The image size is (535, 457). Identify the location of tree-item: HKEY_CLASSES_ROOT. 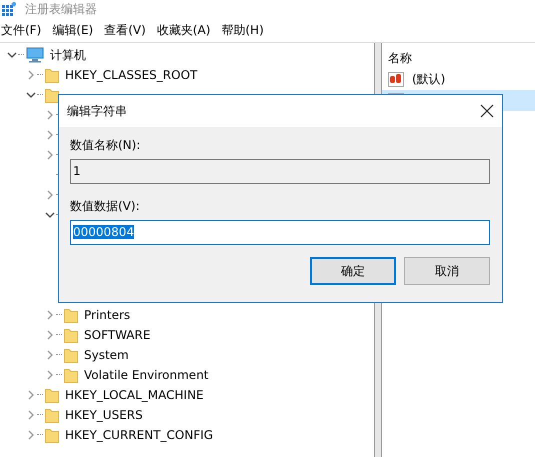
(131, 75).